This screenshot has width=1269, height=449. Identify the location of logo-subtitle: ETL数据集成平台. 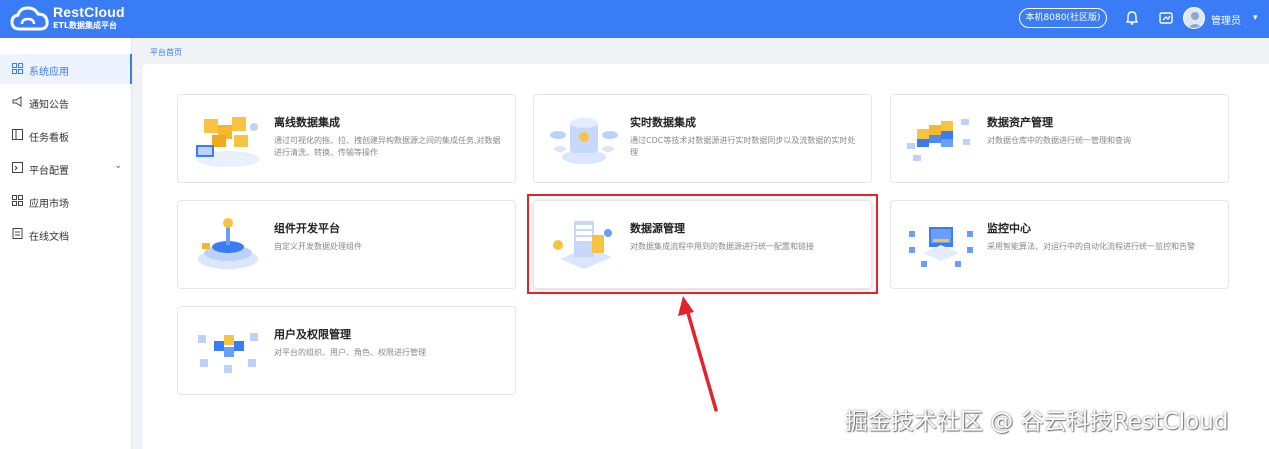
(85, 25).